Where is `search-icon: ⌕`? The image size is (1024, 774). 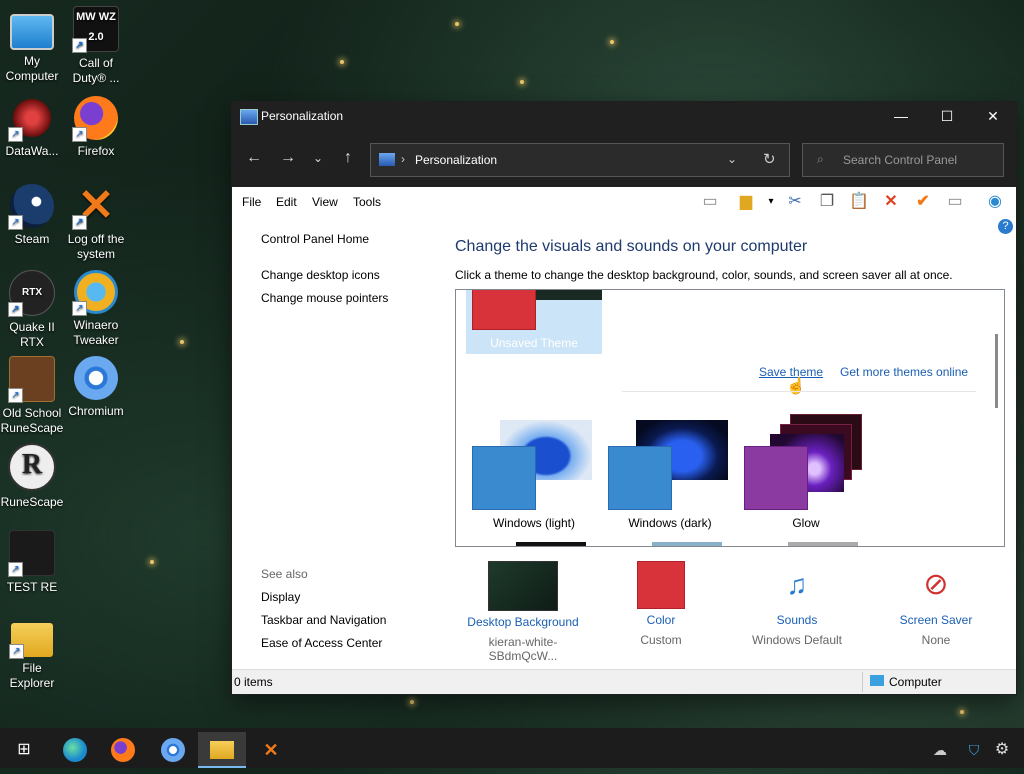
search-icon: ⌕ is located at coordinates (820, 159).